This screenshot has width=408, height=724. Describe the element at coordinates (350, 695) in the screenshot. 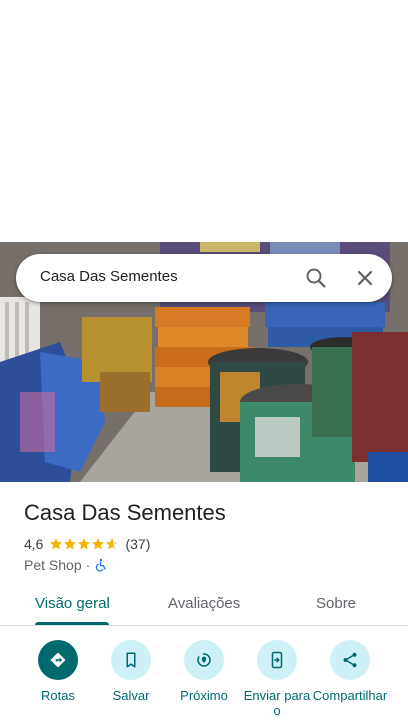

I see `share-label: Compartilhar` at that location.